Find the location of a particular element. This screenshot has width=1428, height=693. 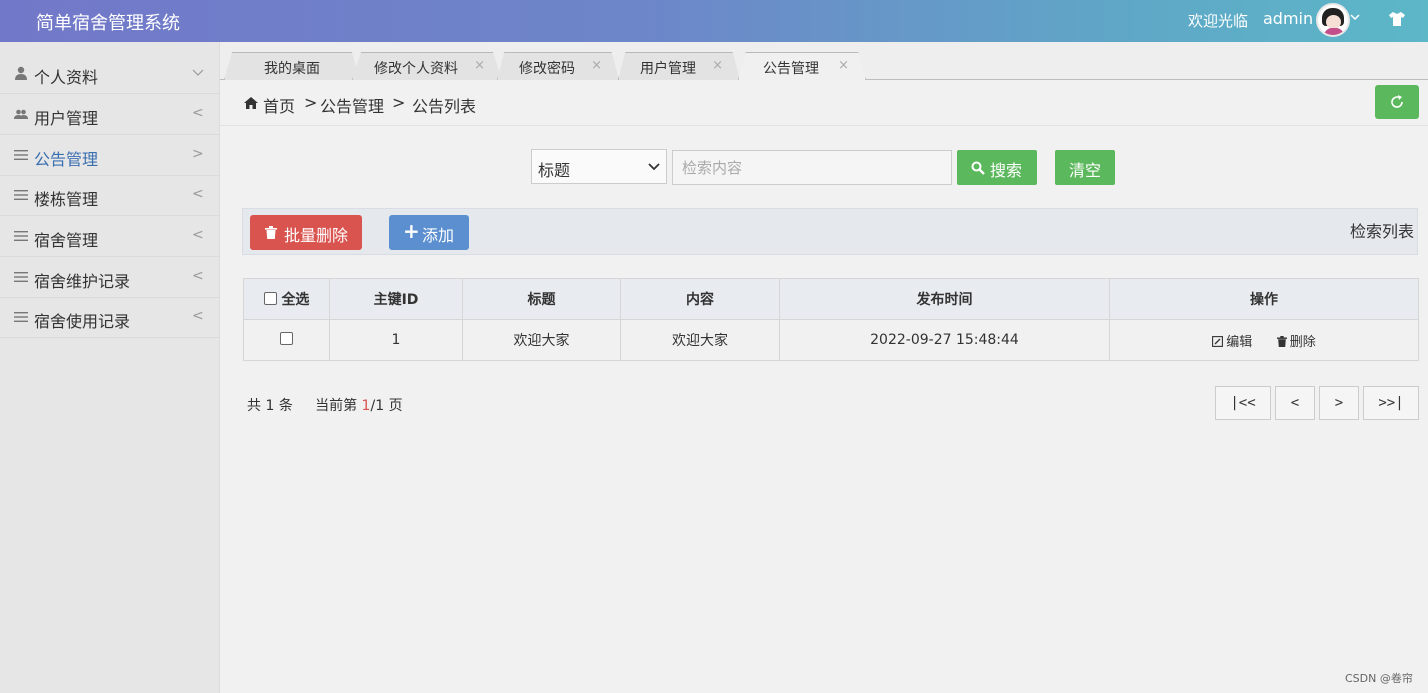

tab-label: 用户管理 is located at coordinates (668, 69).